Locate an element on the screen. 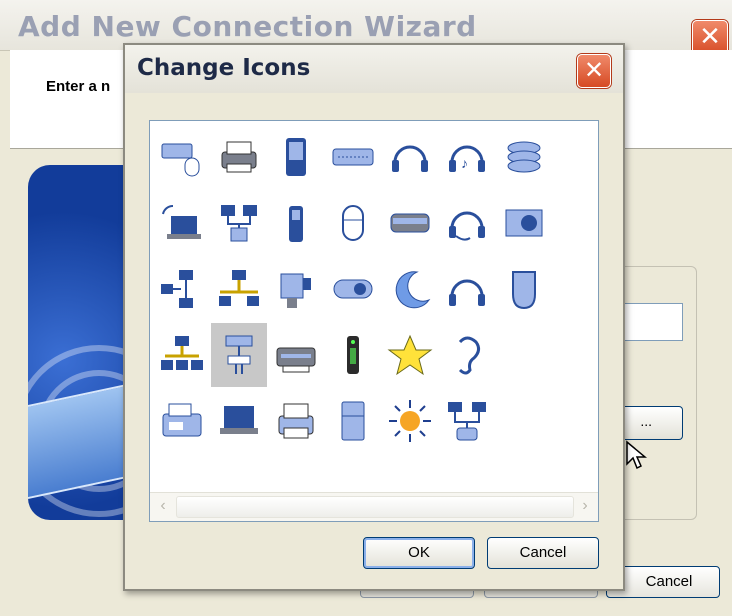  network-tree-icon is located at coordinates (239, 289).